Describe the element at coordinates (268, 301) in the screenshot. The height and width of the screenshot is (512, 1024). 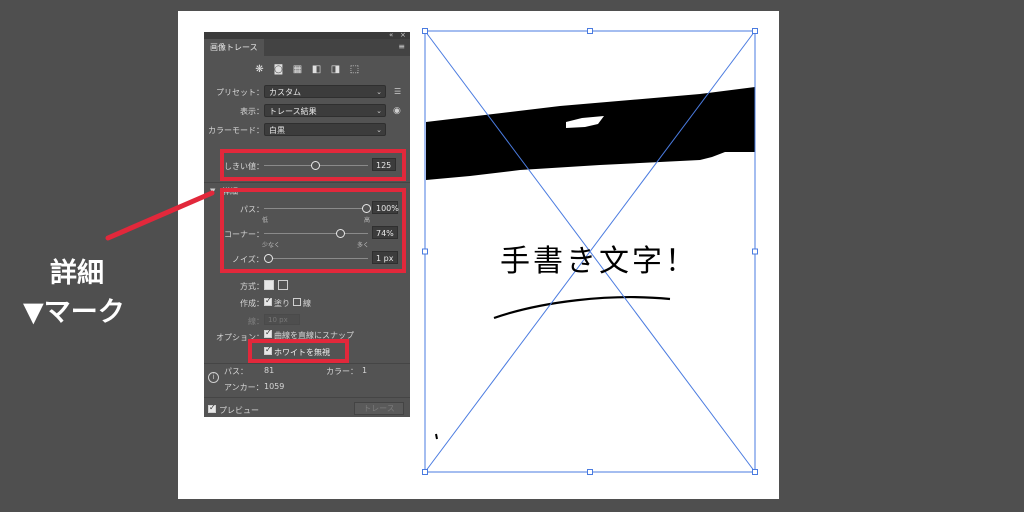
I see `fill-checkbox` at that location.